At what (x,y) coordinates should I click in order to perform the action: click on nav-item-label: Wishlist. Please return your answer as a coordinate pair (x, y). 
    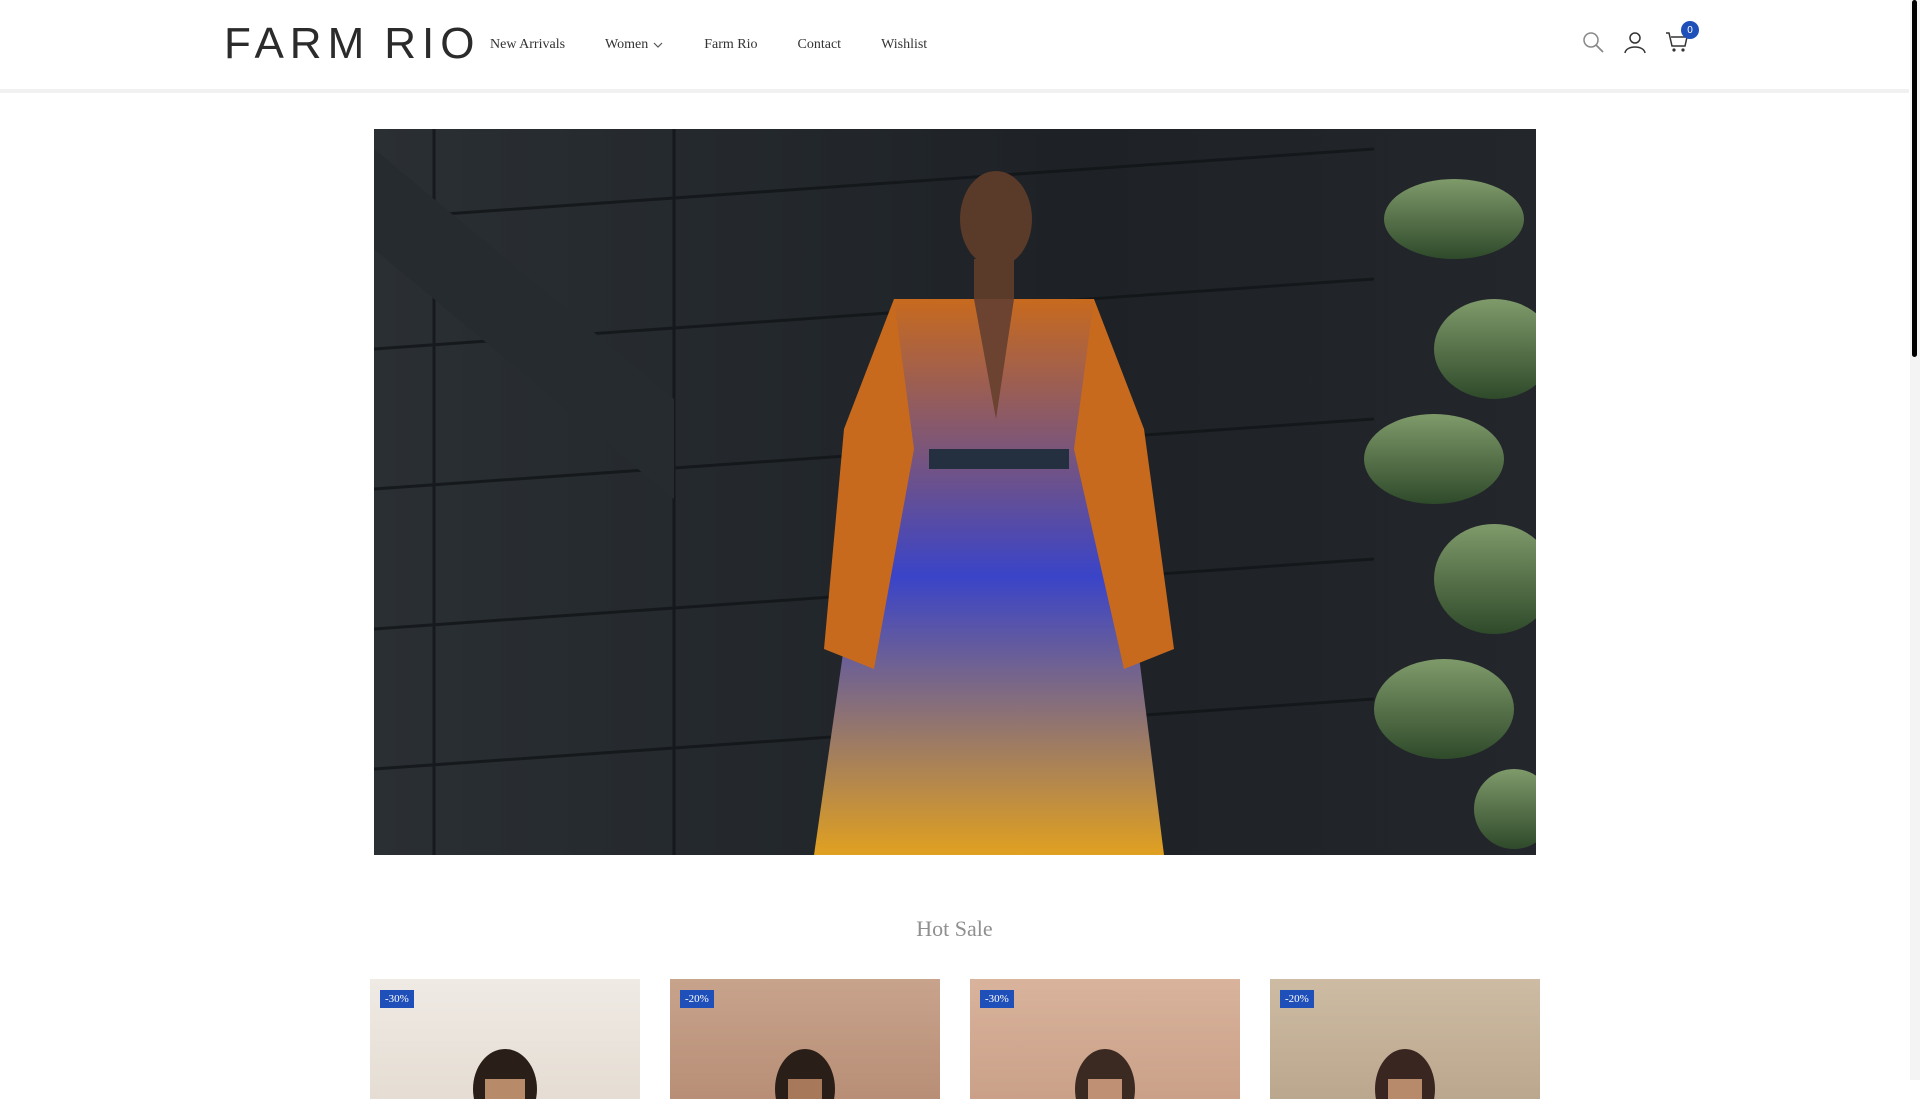
    Looking at the image, I should click on (904, 44).